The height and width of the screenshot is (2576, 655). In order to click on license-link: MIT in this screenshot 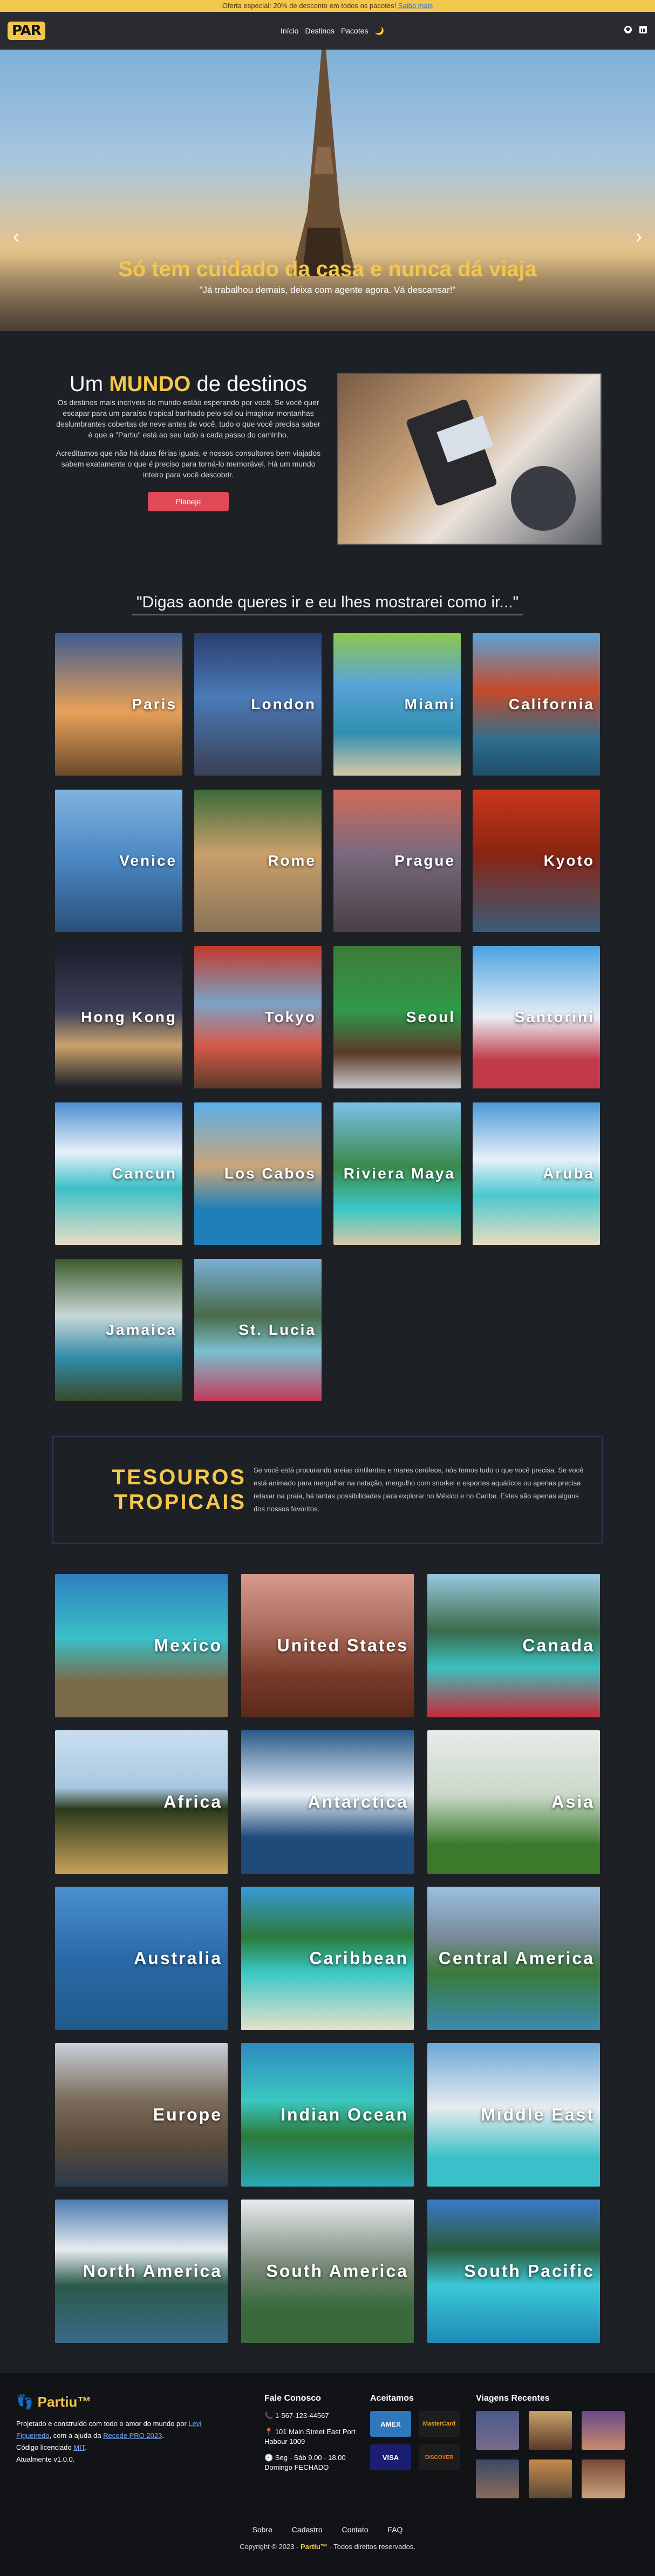, I will do `click(79, 2447)`.